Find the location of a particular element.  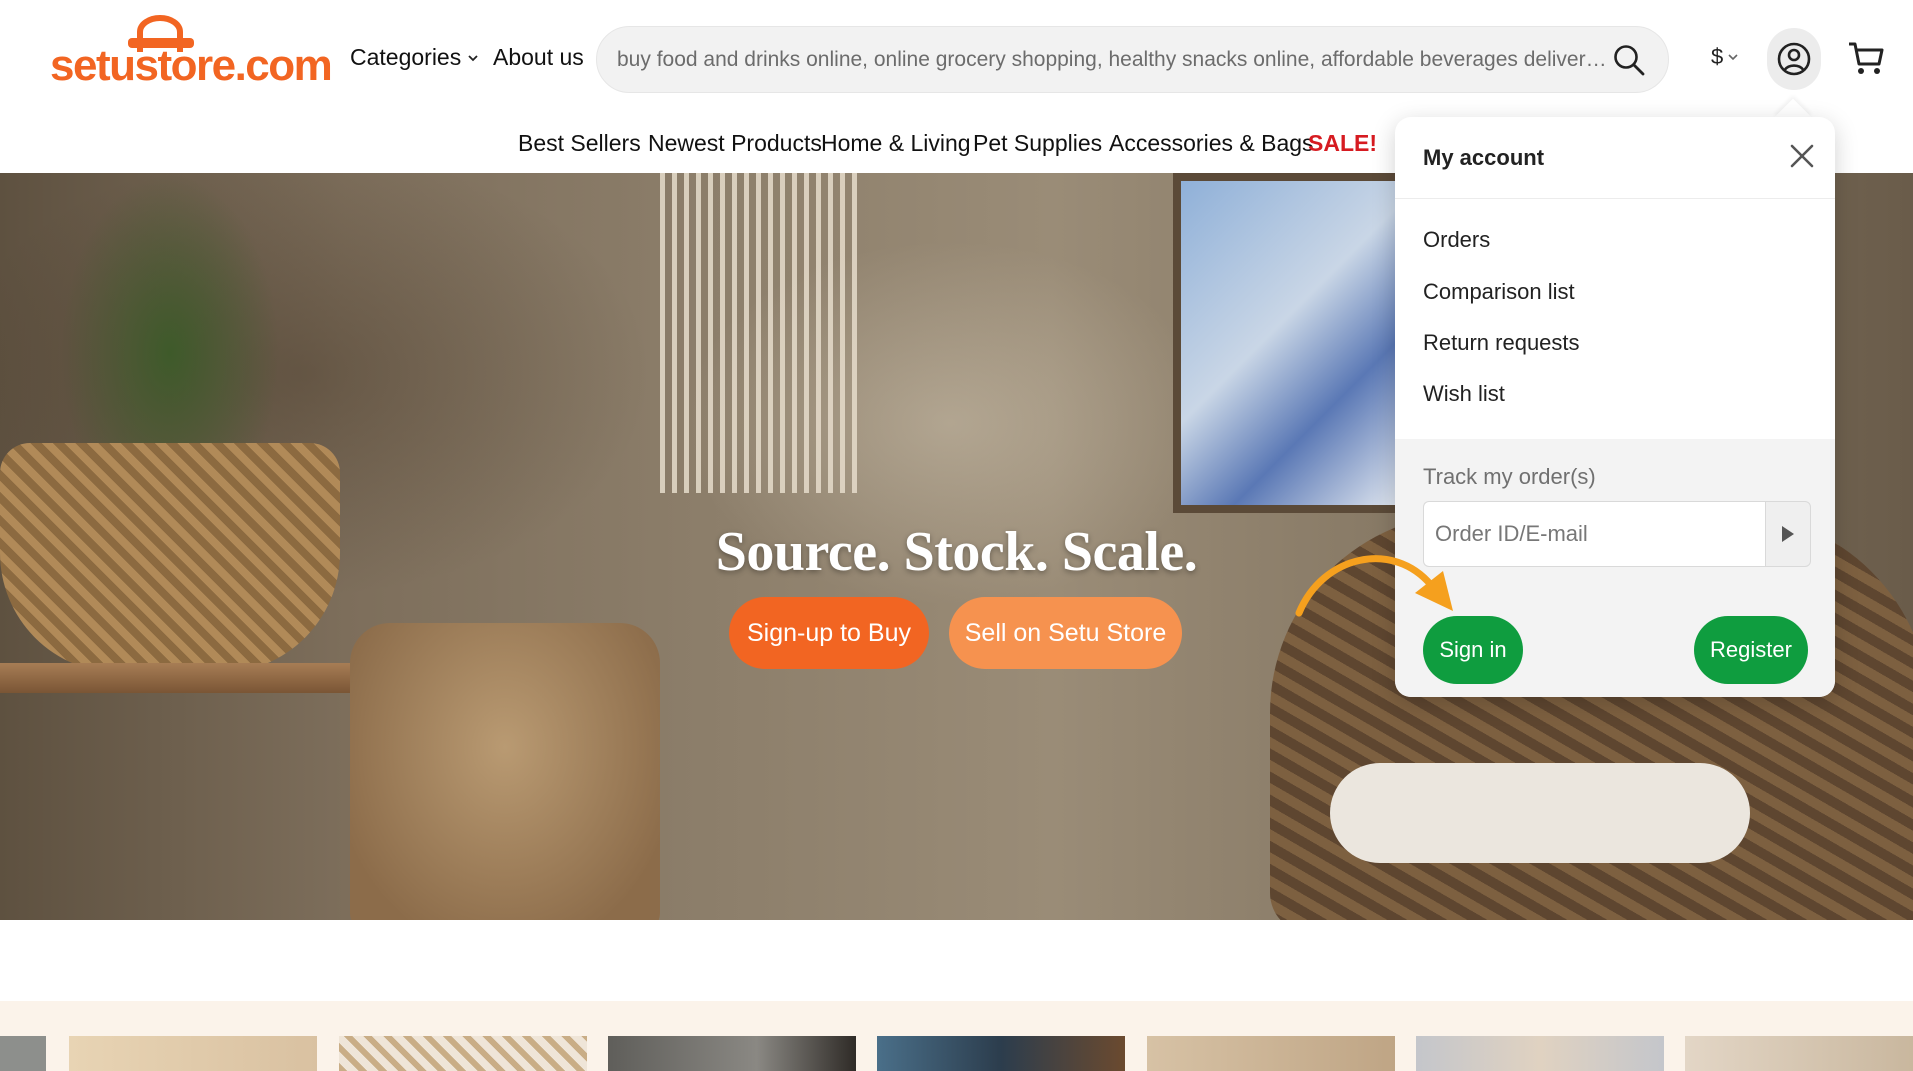

user-circle-icon is located at coordinates (1794, 59).